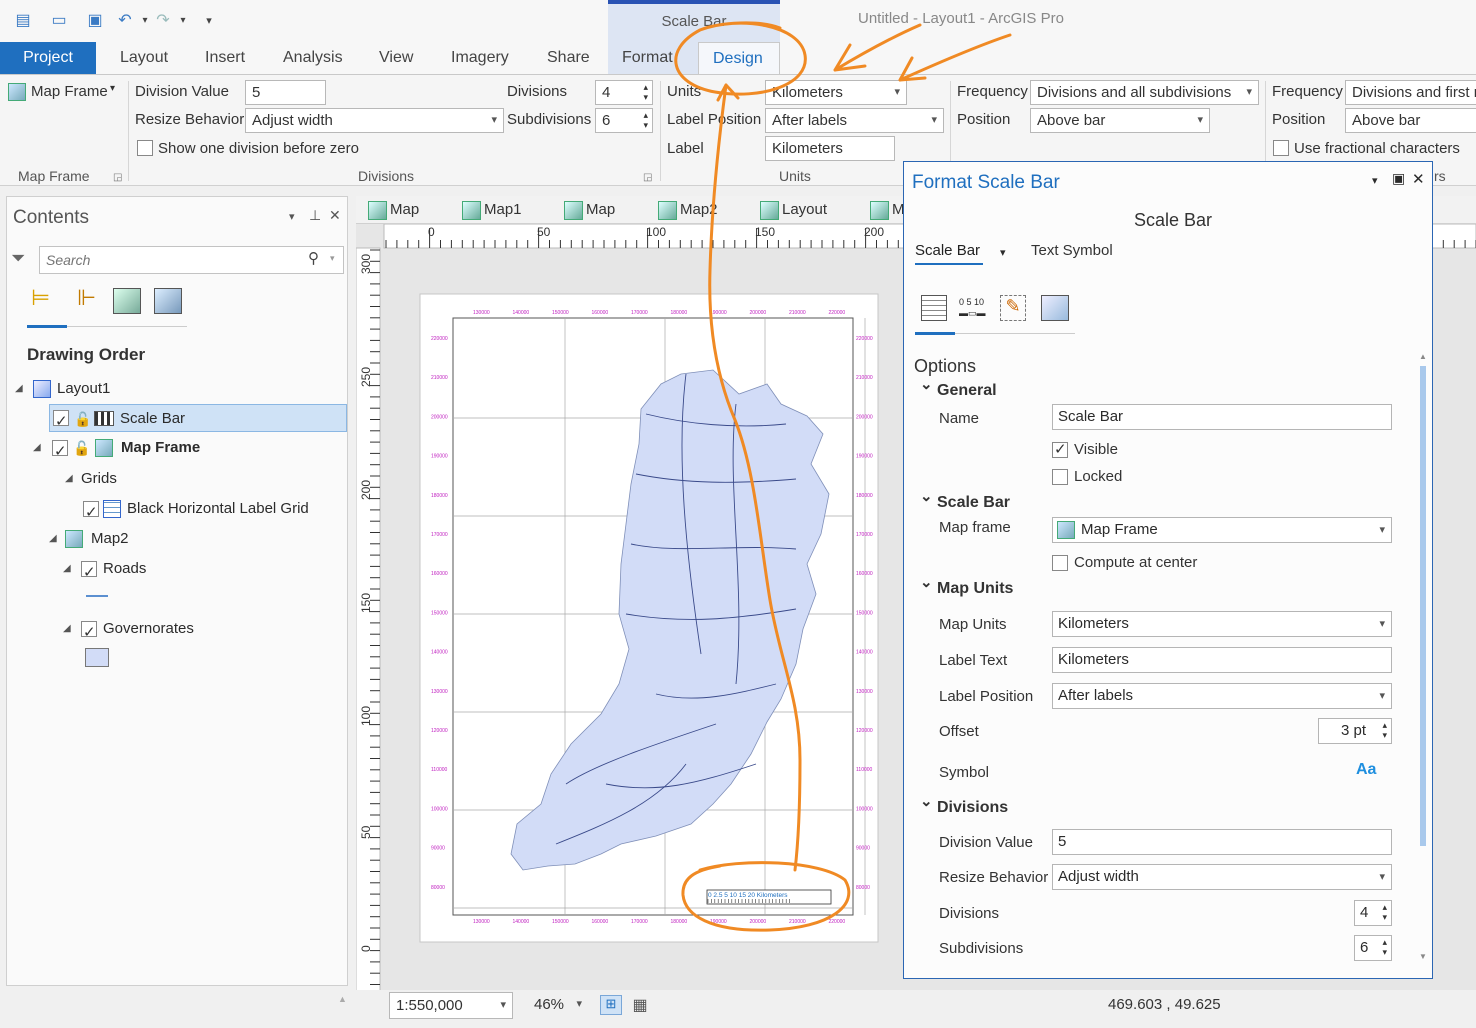 The height and width of the screenshot is (1028, 1476). I want to click on scroll-arrow-icon: ▲, so click(342, 999).